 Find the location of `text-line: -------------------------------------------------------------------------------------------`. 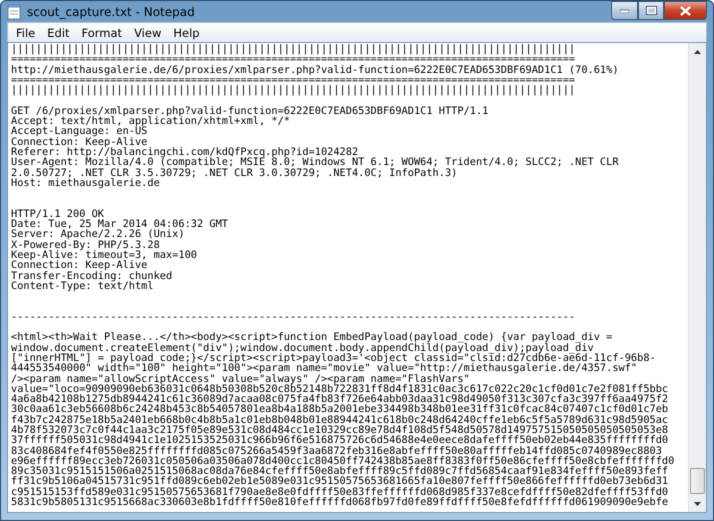

text-line: ------------------------------------------------------------------------------------------- is located at coordinates (293, 317).